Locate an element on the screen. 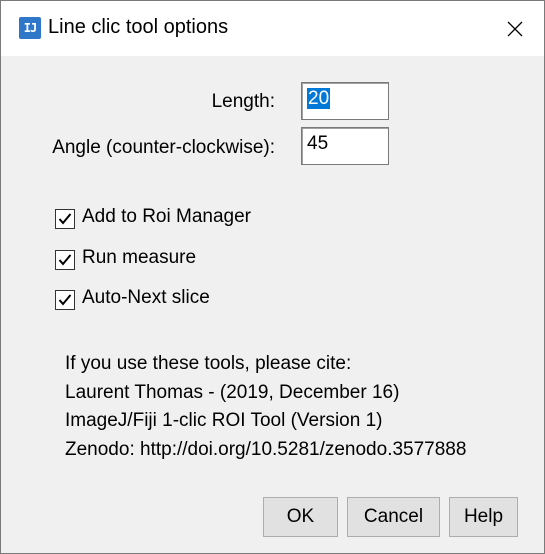  length-input: 20 is located at coordinates (345, 101).